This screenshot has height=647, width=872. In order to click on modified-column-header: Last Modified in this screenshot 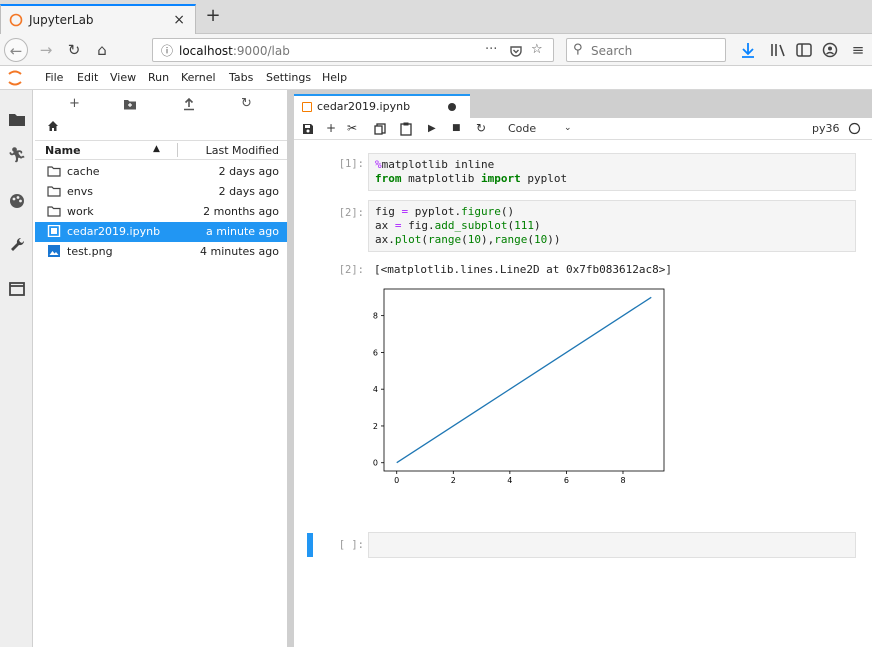, I will do `click(242, 150)`.